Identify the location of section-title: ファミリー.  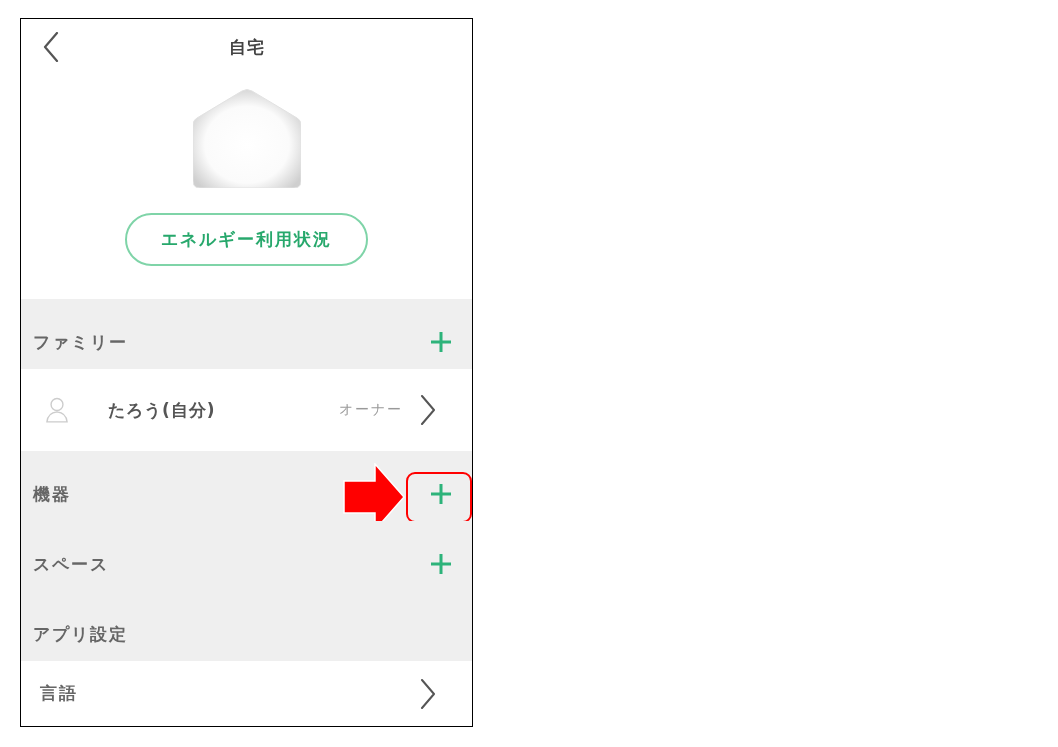
(80, 342).